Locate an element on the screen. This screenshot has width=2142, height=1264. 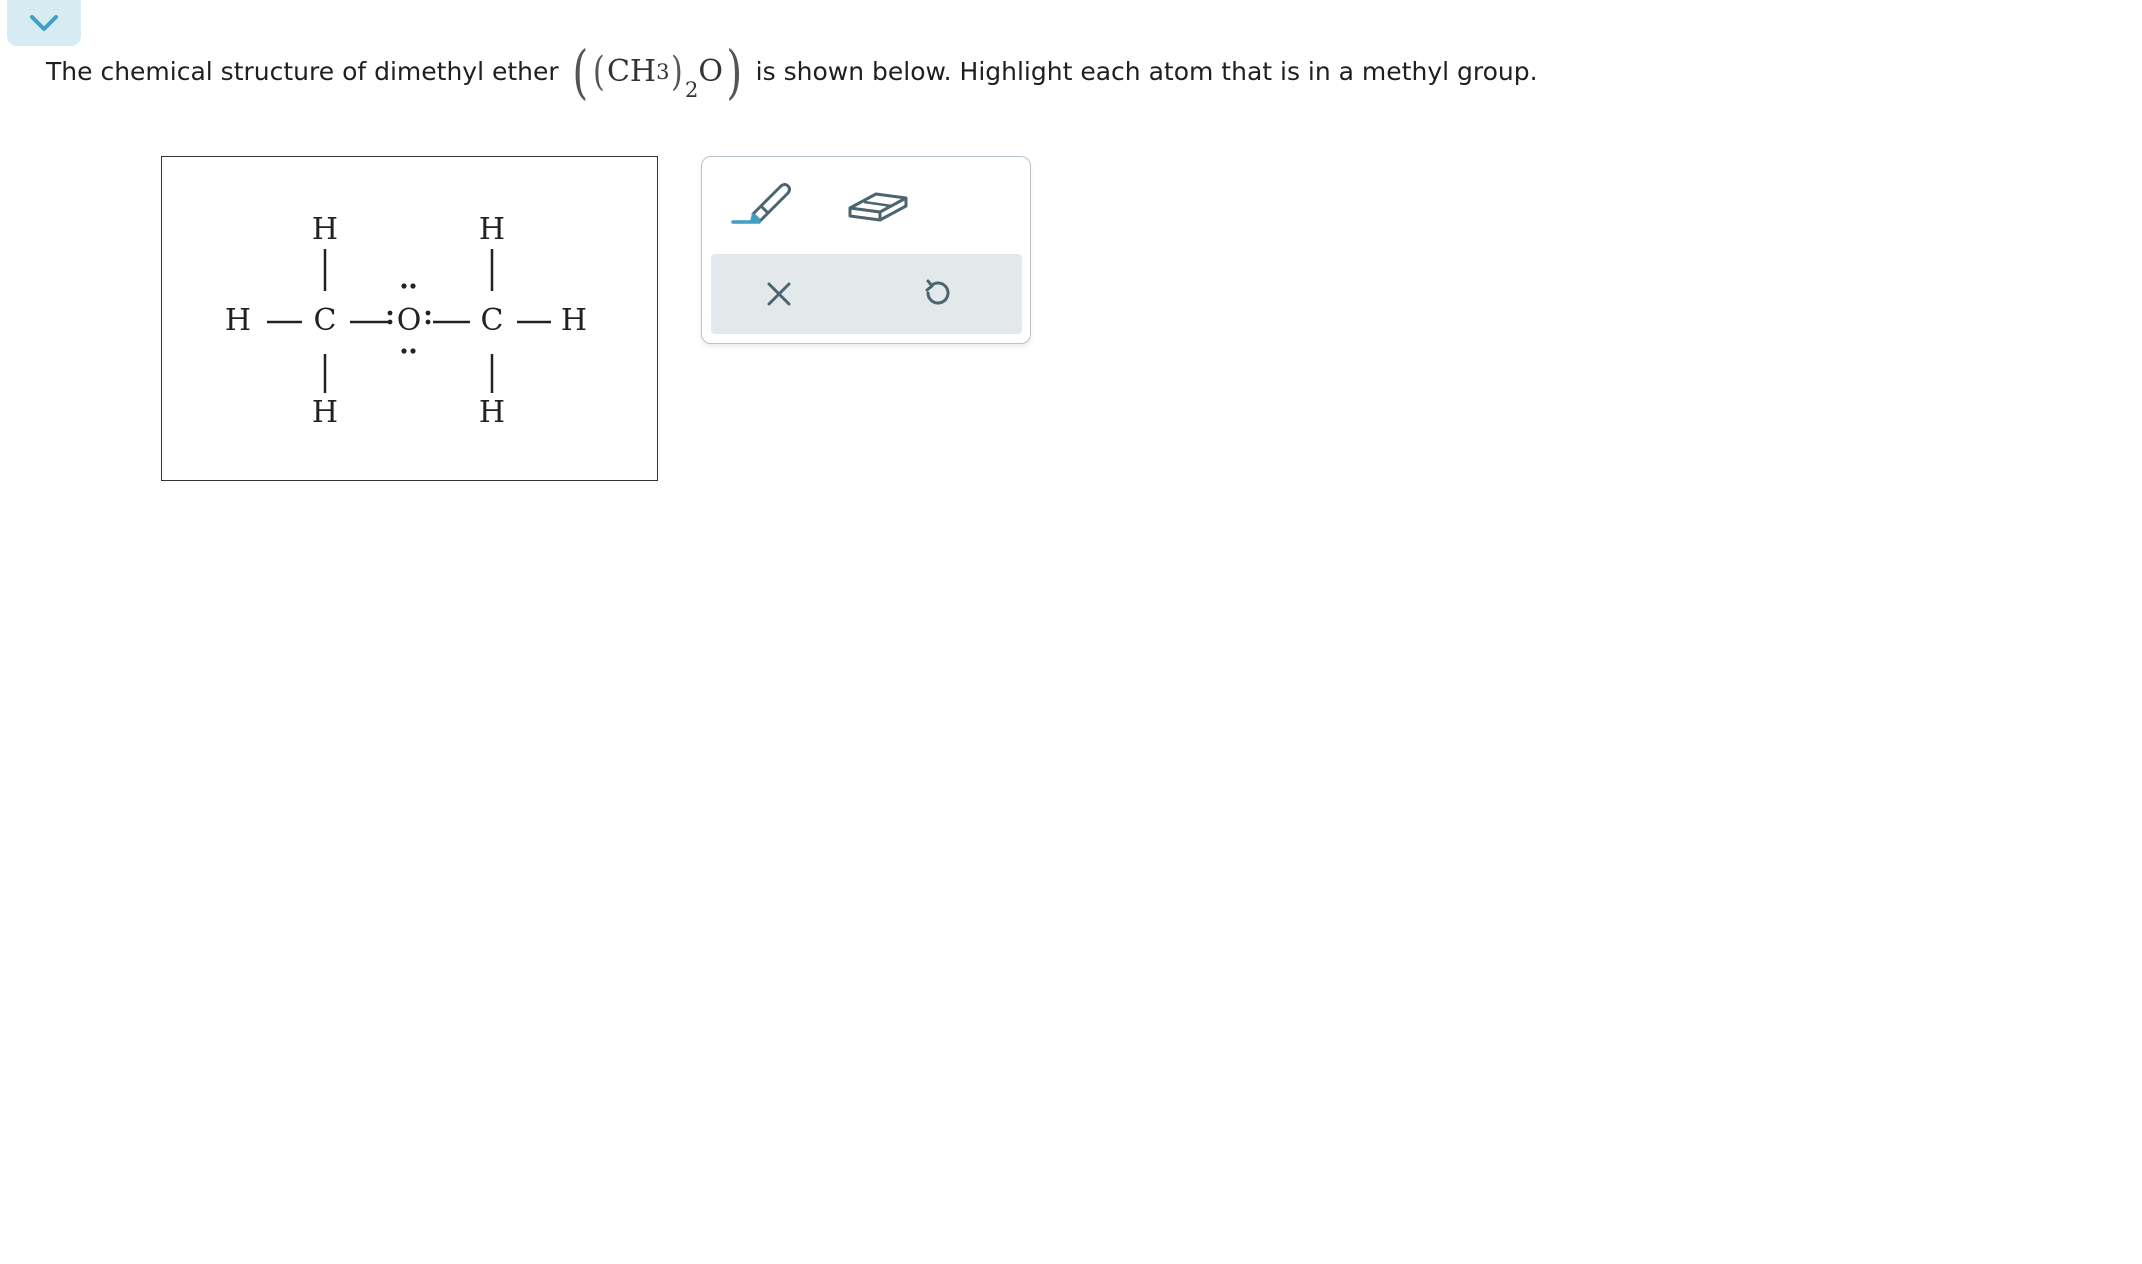
eraser-icon is located at coordinates (878, 207).